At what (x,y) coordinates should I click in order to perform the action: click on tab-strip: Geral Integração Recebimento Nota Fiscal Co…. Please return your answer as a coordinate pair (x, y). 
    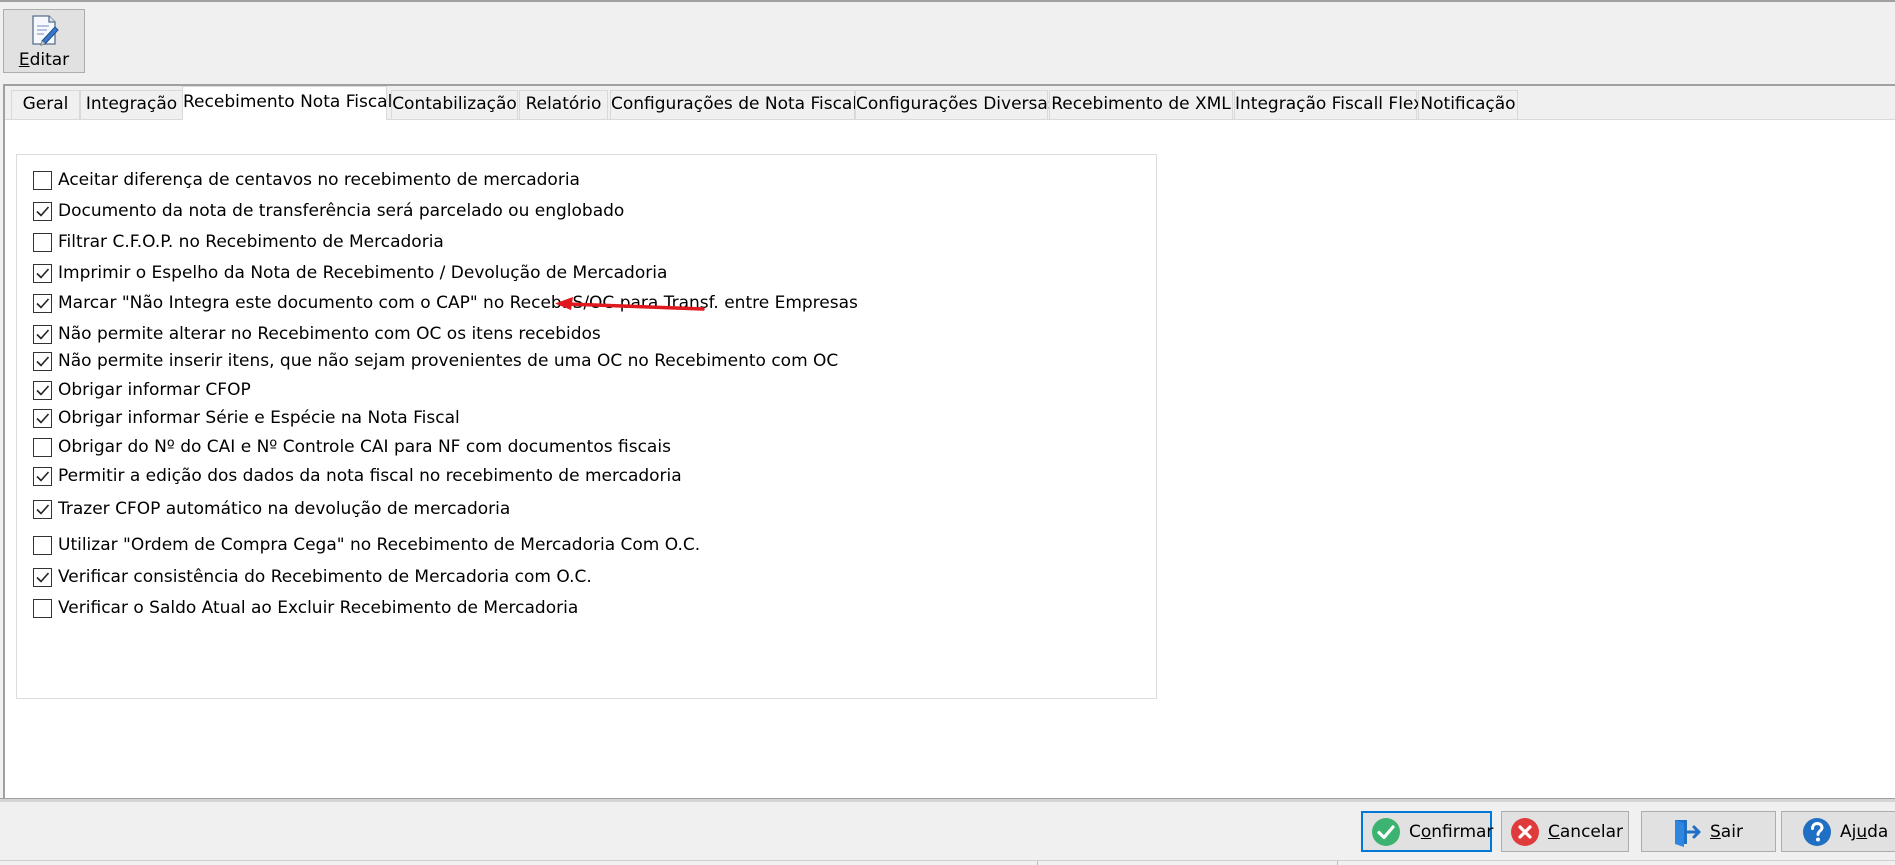
    Looking at the image, I should click on (950, 103).